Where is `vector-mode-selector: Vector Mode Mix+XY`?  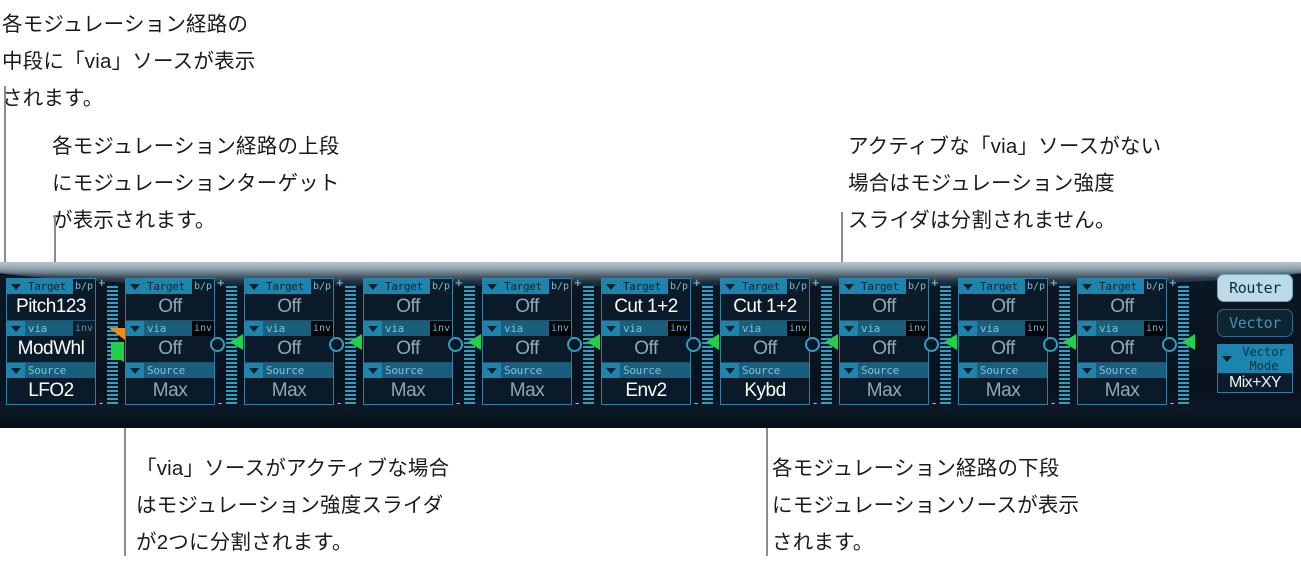
vector-mode-selector: Vector Mode Mix+XY is located at coordinates (1255, 368).